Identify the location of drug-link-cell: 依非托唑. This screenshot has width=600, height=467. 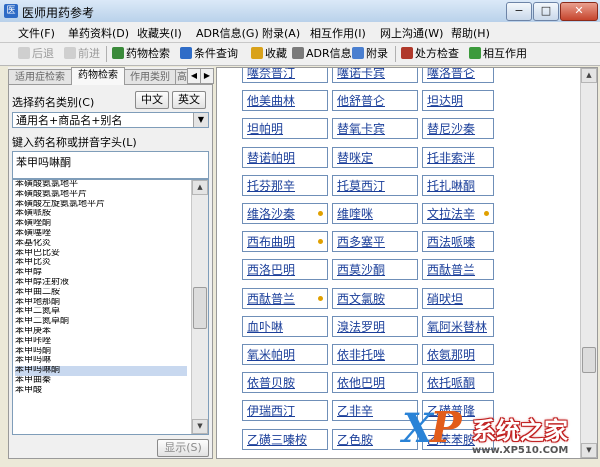
(375, 354).